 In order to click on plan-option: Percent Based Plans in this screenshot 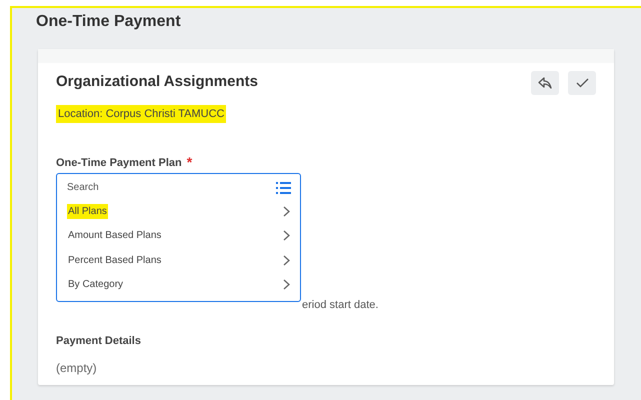, I will do `click(178, 260)`.